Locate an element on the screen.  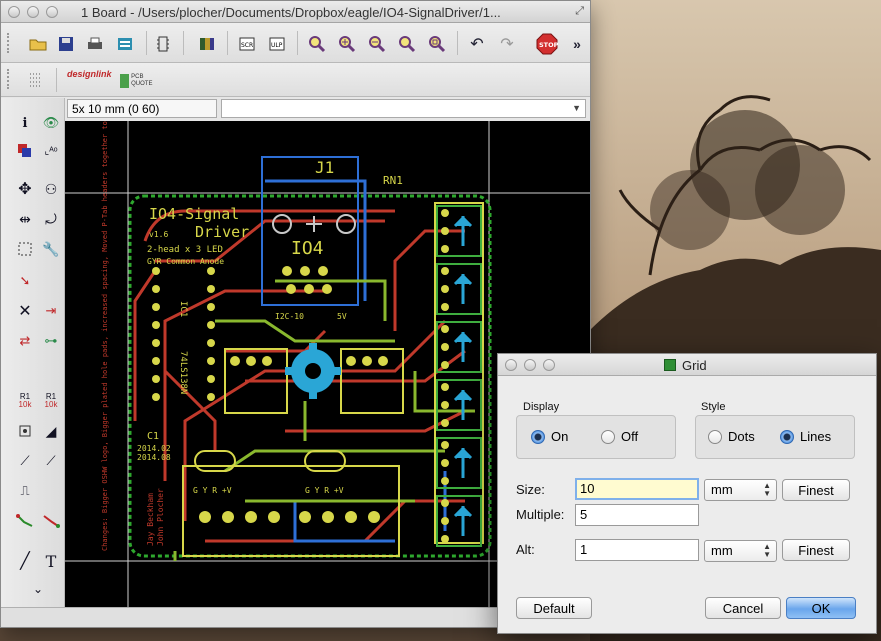
signal-icon is located at coordinates (51, 521).